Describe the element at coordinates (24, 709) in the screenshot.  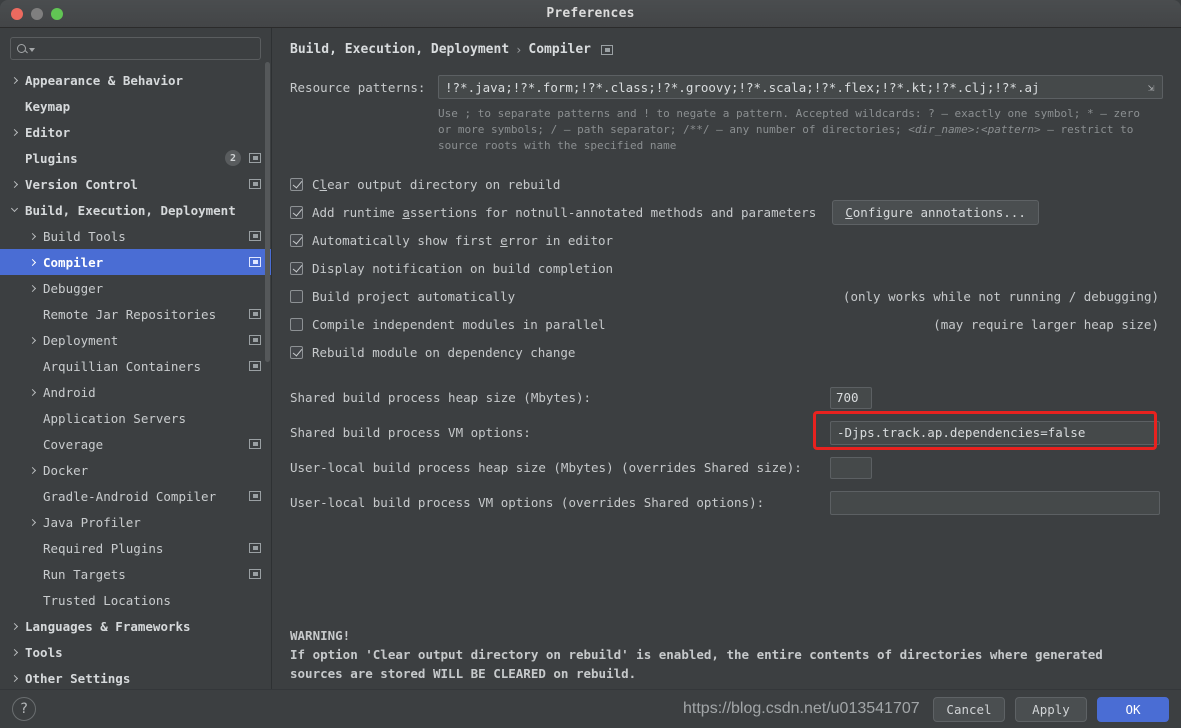
I see `help-button: ?` at that location.